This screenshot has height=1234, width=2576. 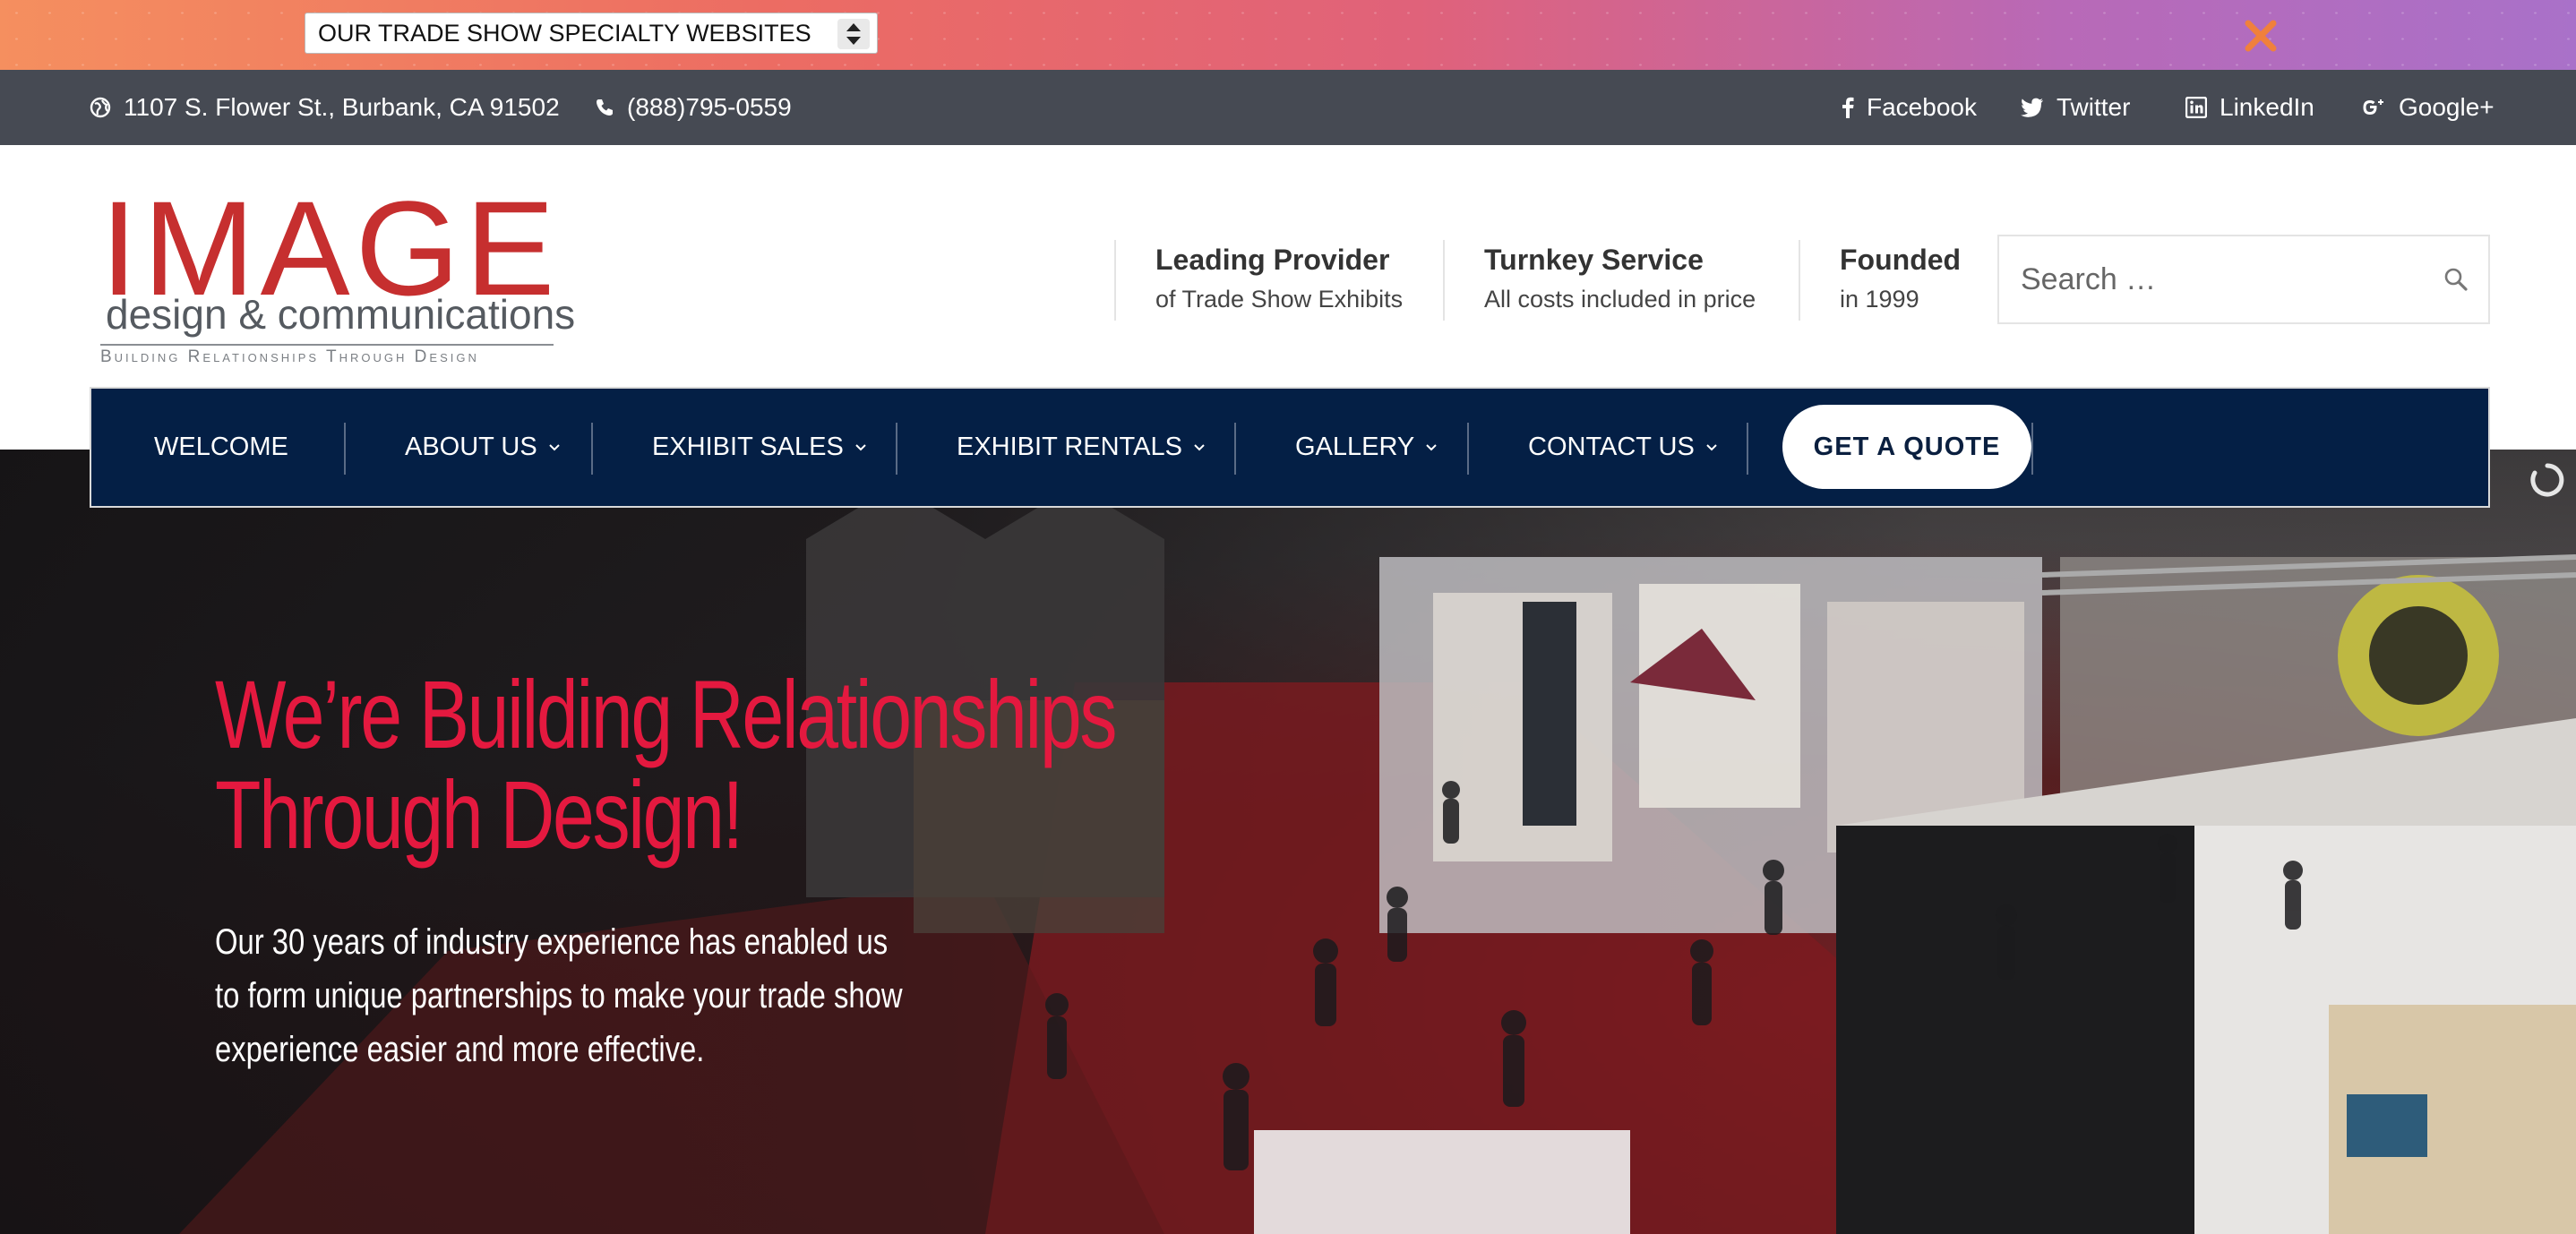 I want to click on twitter-icon, so click(x=2032, y=107).